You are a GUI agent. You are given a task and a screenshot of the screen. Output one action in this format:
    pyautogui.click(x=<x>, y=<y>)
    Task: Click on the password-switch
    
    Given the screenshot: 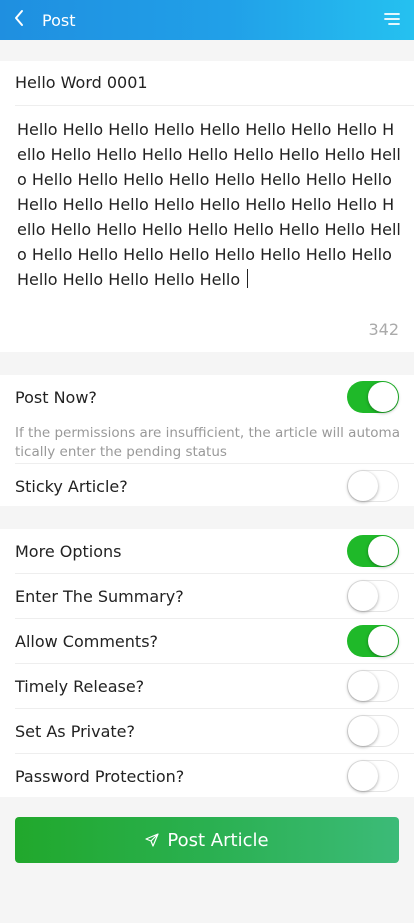 What is the action you would take?
    pyautogui.click(x=373, y=776)
    